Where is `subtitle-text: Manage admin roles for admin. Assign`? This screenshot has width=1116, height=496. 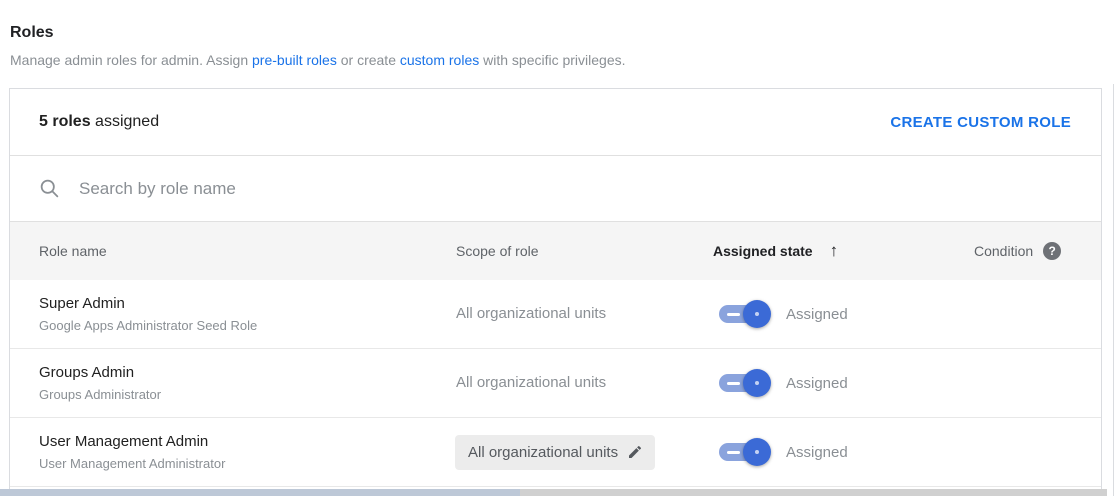
subtitle-text: Manage admin roles for admin. Assign is located at coordinates (131, 60).